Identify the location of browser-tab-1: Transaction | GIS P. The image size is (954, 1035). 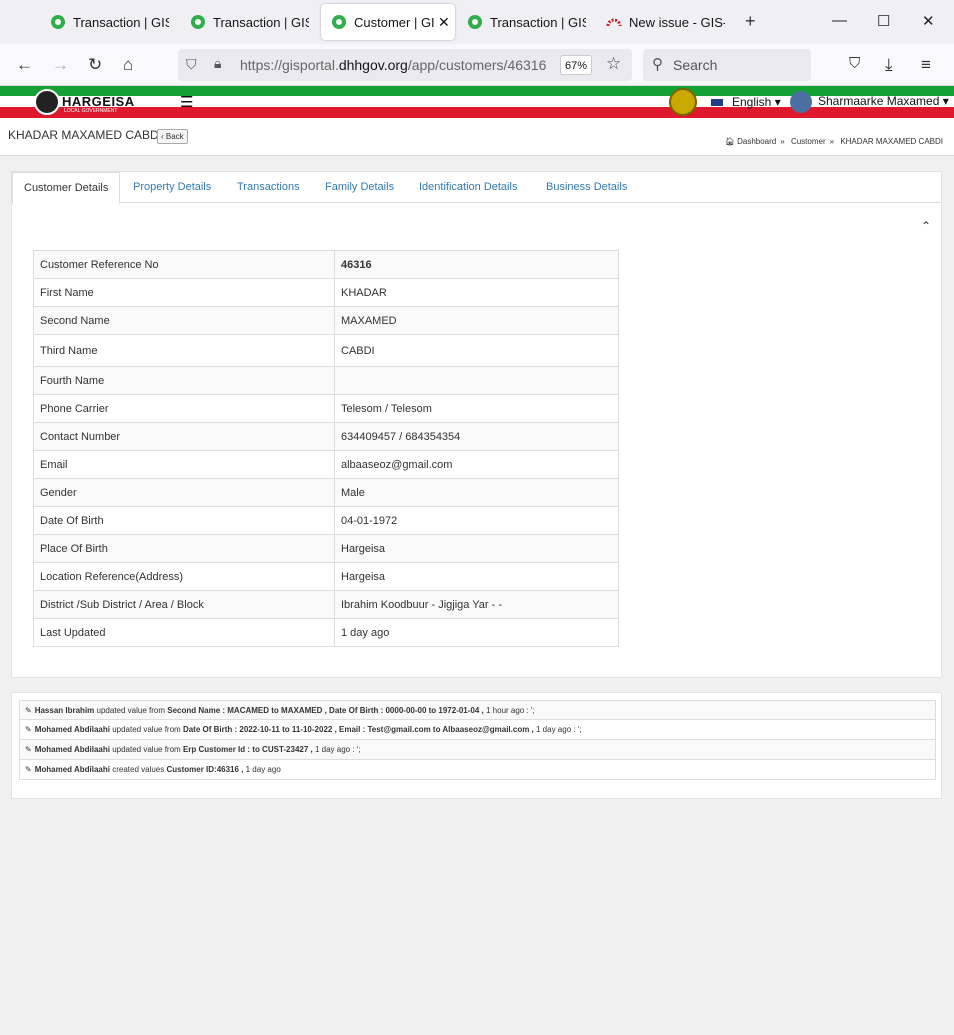
(107, 22).